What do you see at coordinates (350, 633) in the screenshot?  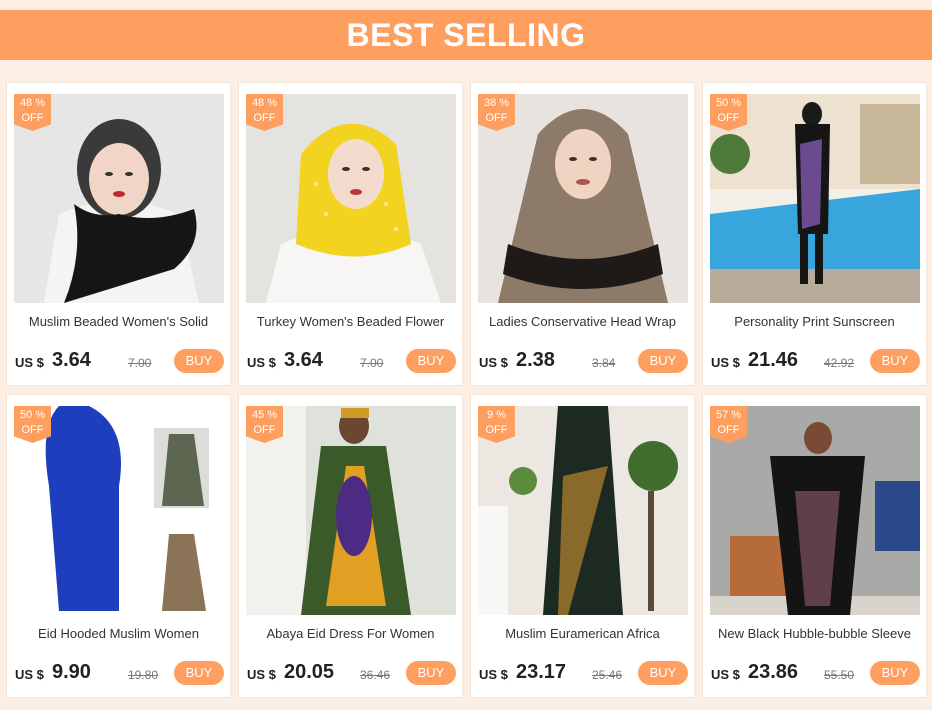 I see `product-name: Abaya Eid Dress For Women` at bounding box center [350, 633].